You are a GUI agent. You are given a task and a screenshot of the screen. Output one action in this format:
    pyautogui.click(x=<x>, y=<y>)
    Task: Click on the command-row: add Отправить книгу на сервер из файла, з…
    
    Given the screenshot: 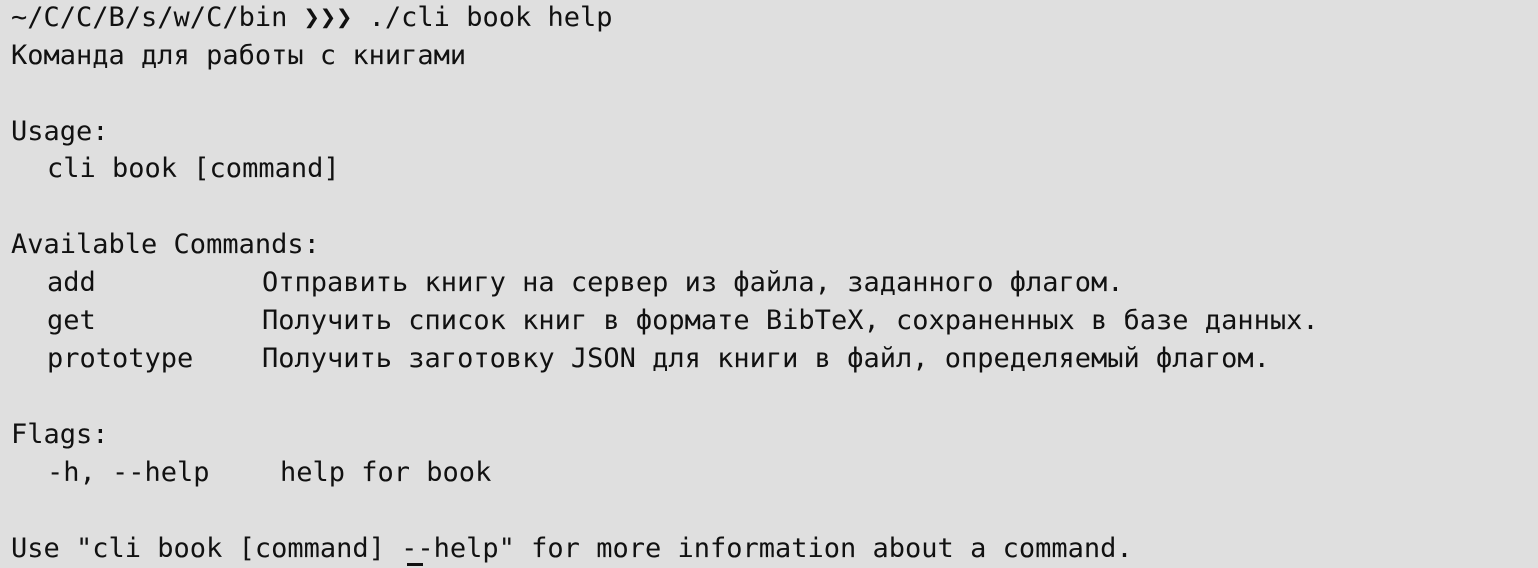 What is the action you would take?
    pyautogui.click(x=567, y=283)
    